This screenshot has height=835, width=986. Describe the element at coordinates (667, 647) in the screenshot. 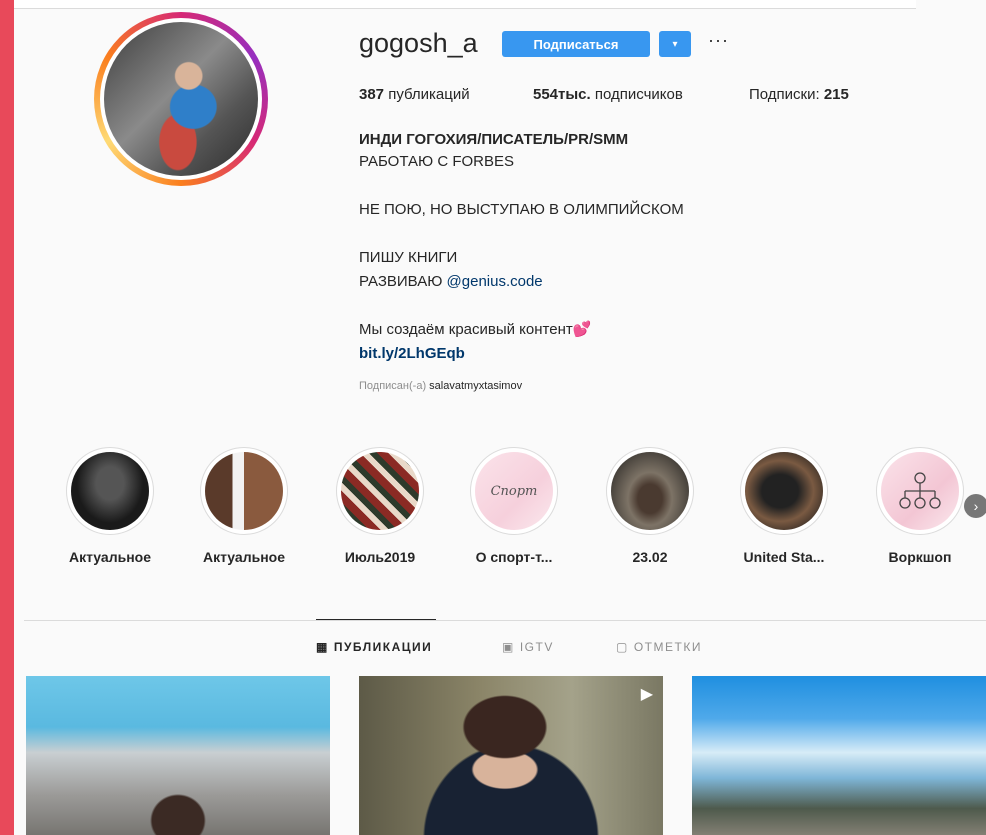

I see `tab-label: ОТМЕТКИ` at that location.